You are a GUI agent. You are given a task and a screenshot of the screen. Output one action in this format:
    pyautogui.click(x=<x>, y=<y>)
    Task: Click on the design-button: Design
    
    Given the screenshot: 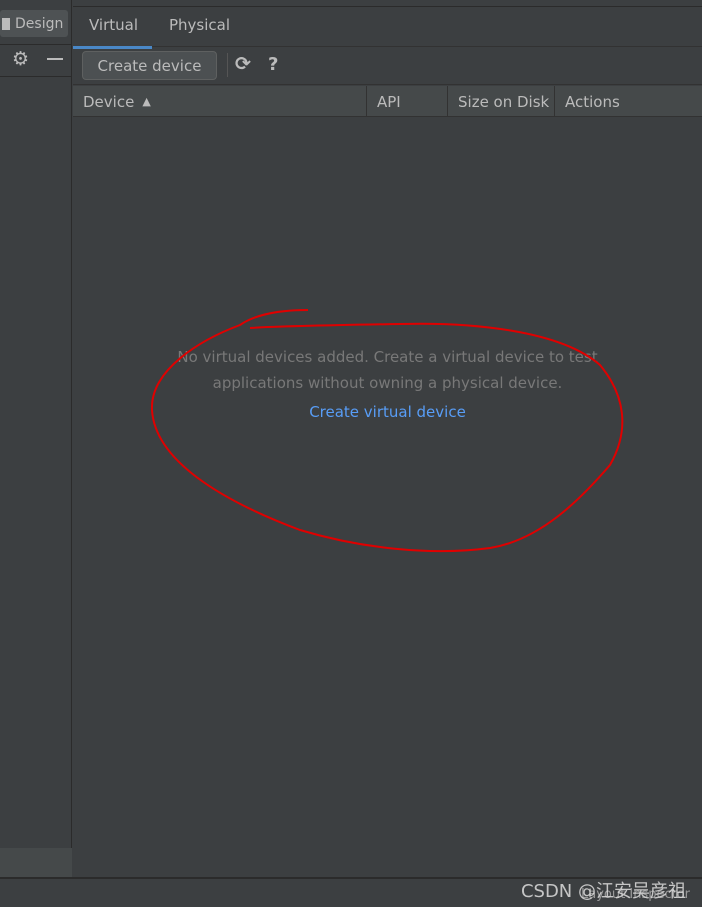 What is the action you would take?
    pyautogui.click(x=34, y=23)
    